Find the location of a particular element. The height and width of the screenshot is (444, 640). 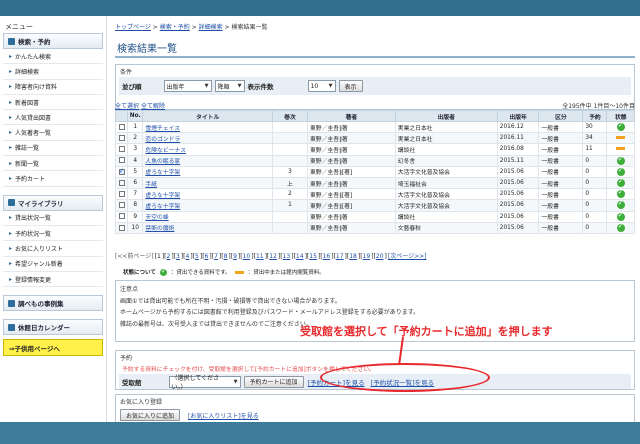

sidebar-item-magazines: ▸ 雑誌一覧 is located at coordinates (53, 149).